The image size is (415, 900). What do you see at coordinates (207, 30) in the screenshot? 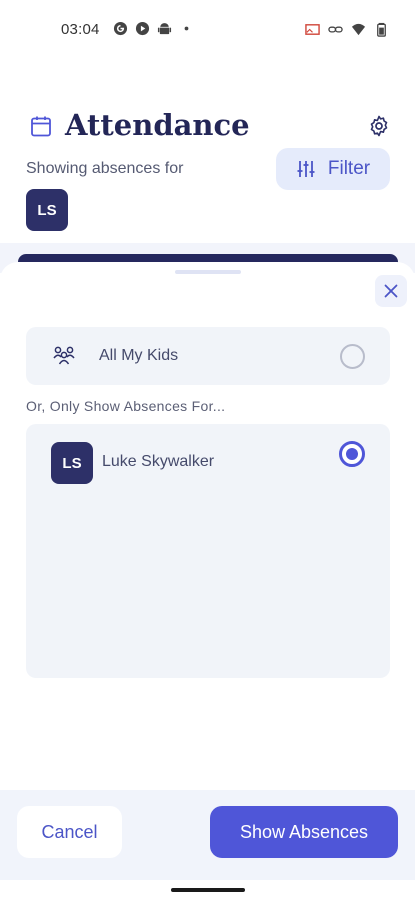
I see `status-bar: 03:04` at bounding box center [207, 30].